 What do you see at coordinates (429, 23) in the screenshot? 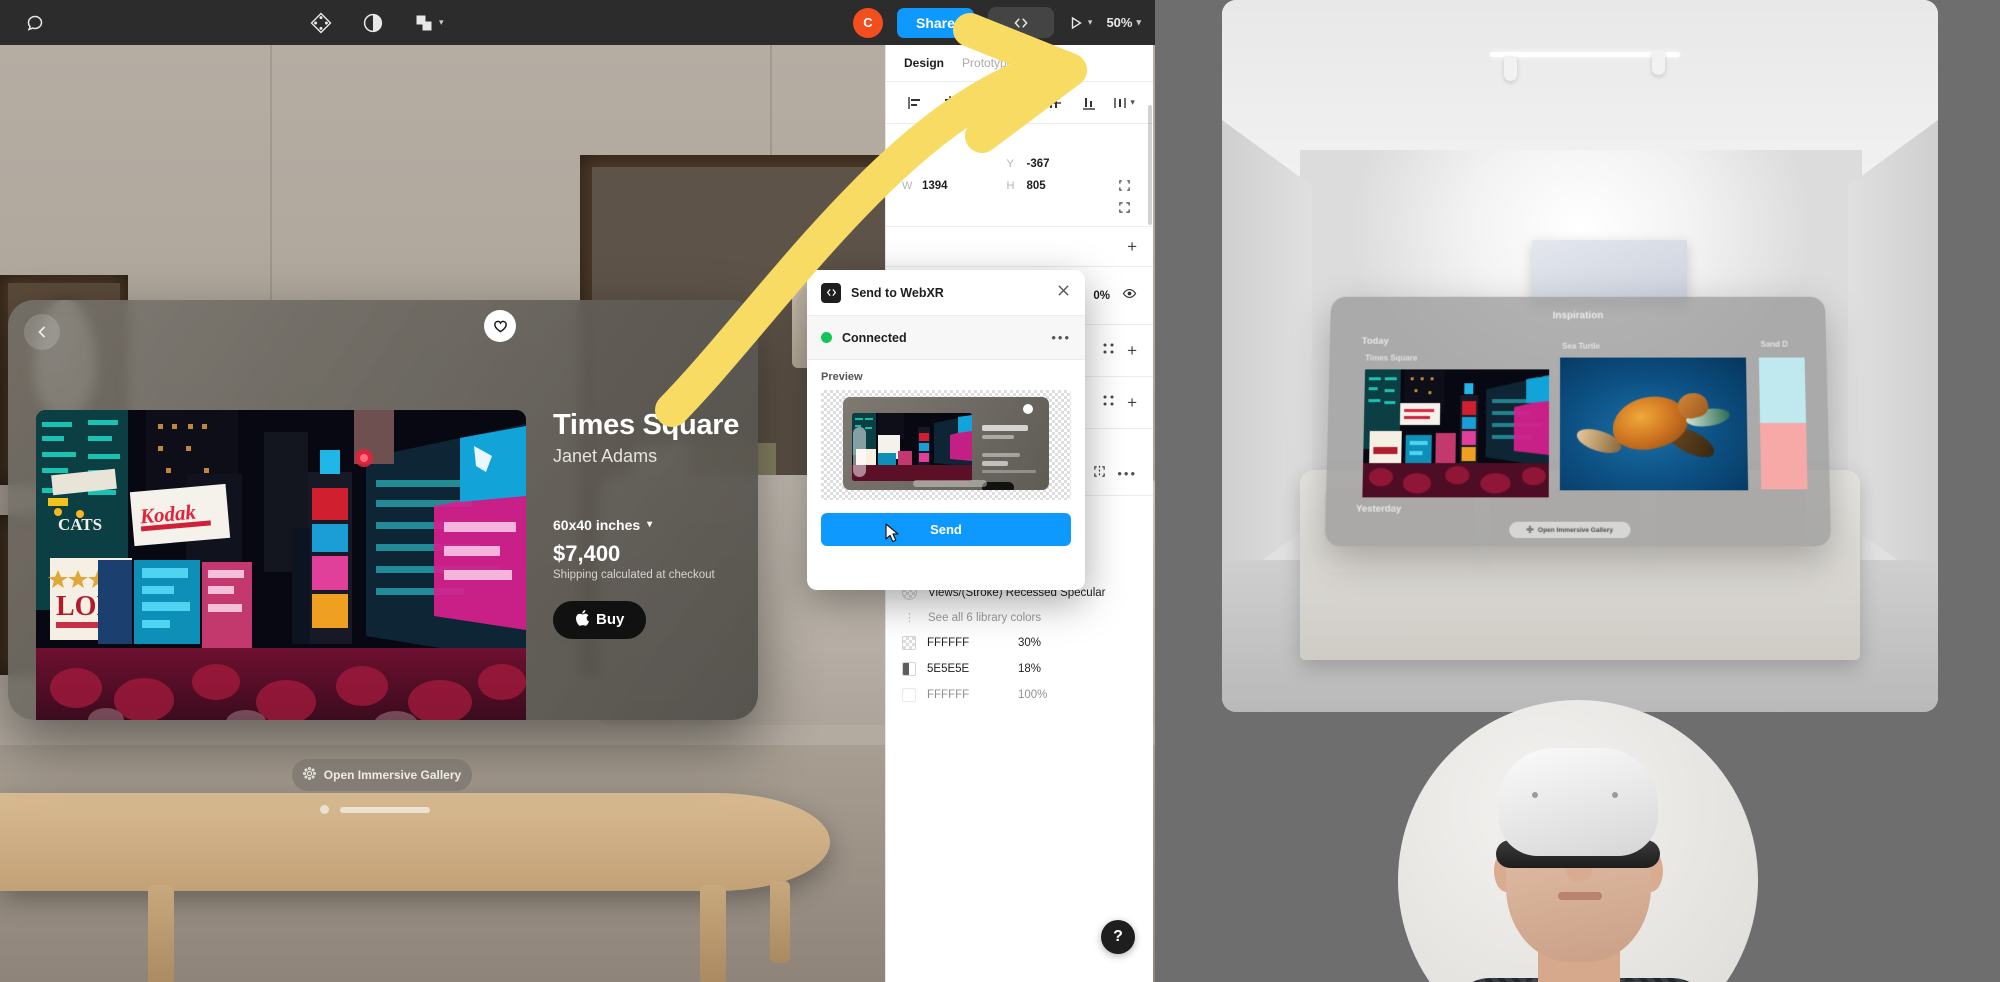
I see `shape-tool-icon: ▾` at bounding box center [429, 23].